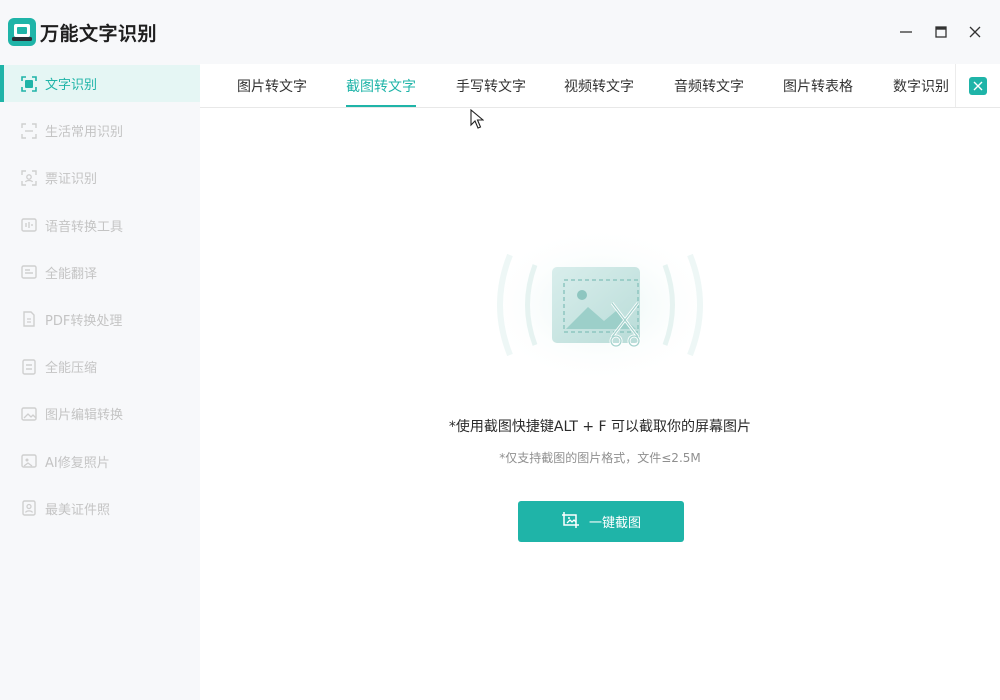  I want to click on tab-image-to-table: 图片转表格, so click(818, 85).